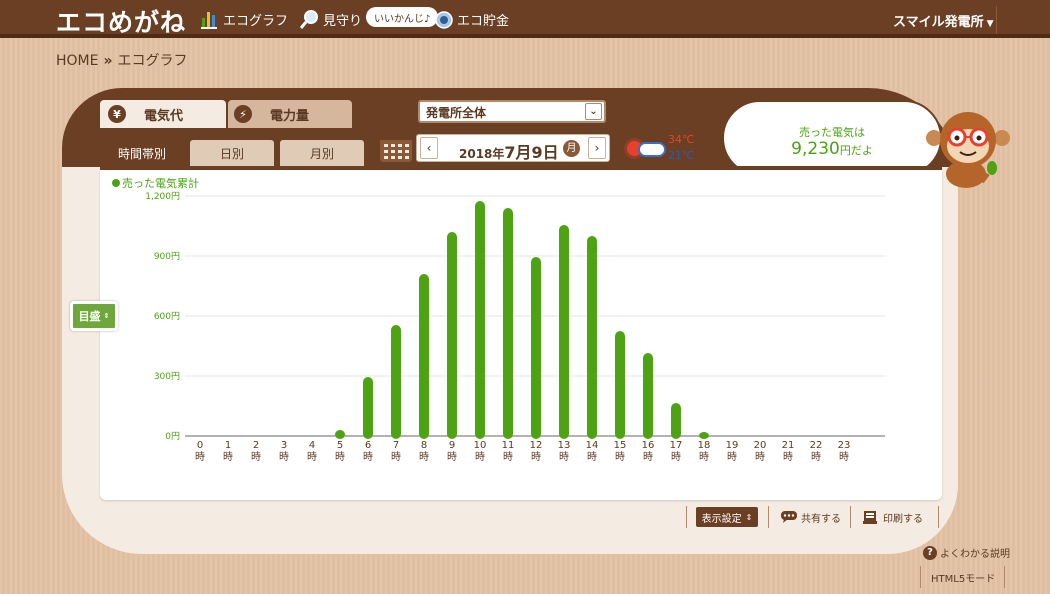 This screenshot has height=594, width=1050. I want to click on x-tick-label: 11, so click(508, 445).